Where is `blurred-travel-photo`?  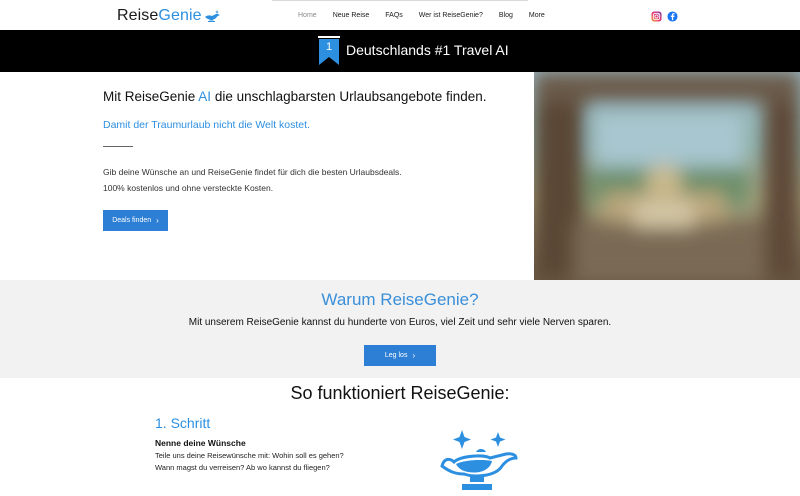 blurred-travel-photo is located at coordinates (667, 176).